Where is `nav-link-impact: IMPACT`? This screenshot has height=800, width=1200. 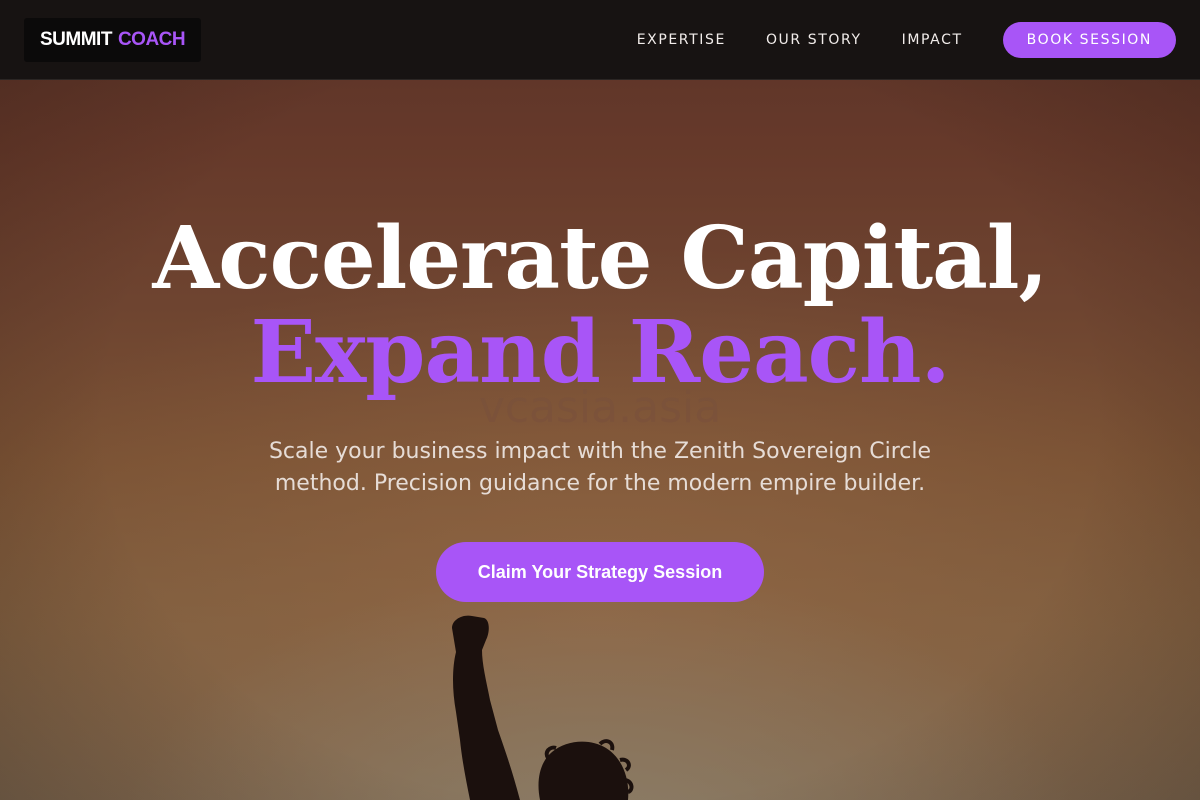
nav-link-impact: IMPACT is located at coordinates (932, 40).